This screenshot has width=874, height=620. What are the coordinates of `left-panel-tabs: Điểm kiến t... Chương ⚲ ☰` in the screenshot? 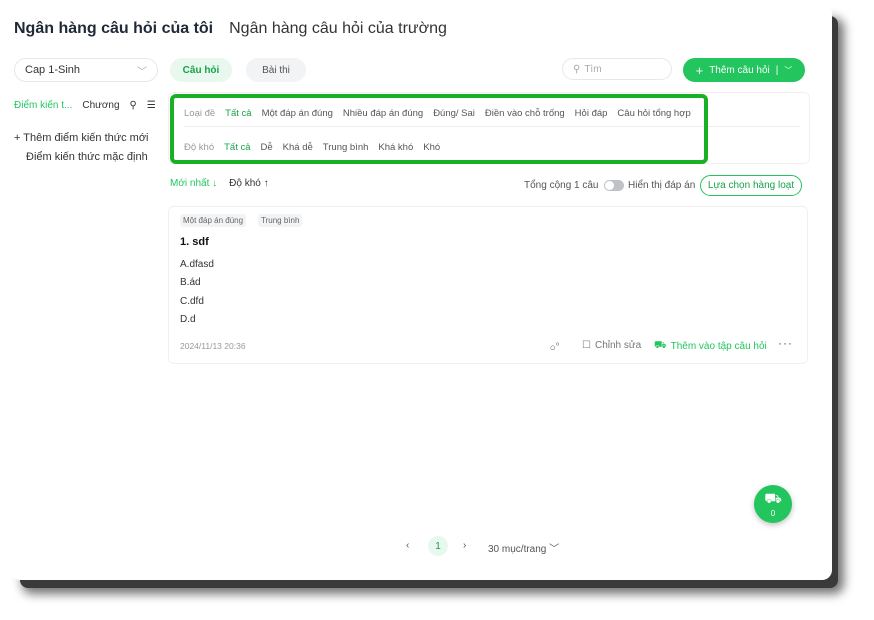 It's located at (85, 105).